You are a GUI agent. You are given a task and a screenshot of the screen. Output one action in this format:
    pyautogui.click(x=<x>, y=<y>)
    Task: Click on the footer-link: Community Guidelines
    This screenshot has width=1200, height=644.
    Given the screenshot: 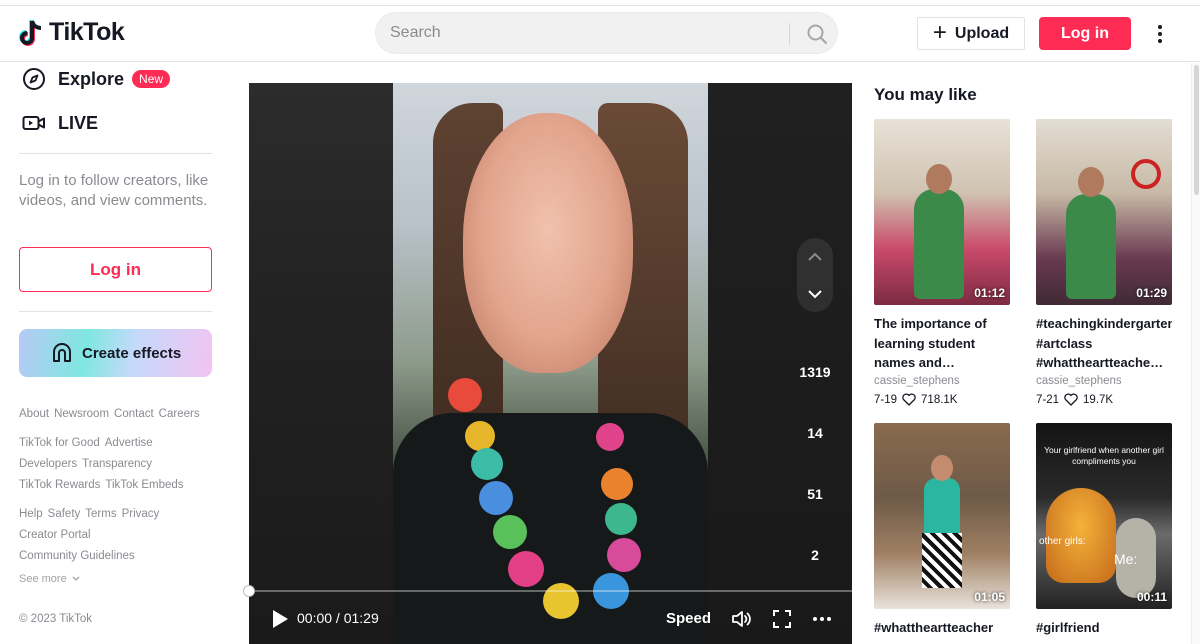 What is the action you would take?
    pyautogui.click(x=77, y=556)
    